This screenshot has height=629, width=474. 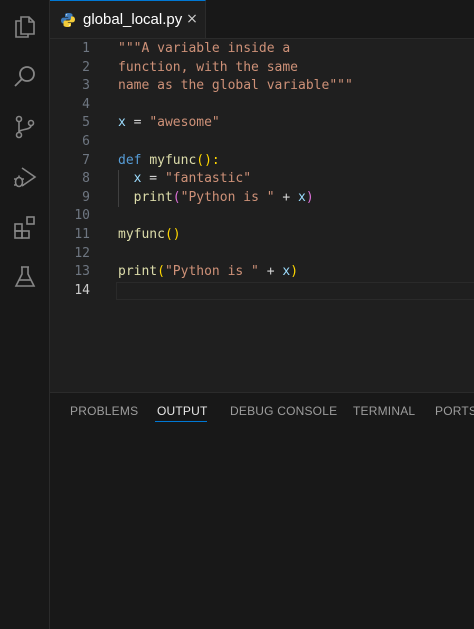 What do you see at coordinates (86, 86) in the screenshot?
I see `line-number: 3` at bounding box center [86, 86].